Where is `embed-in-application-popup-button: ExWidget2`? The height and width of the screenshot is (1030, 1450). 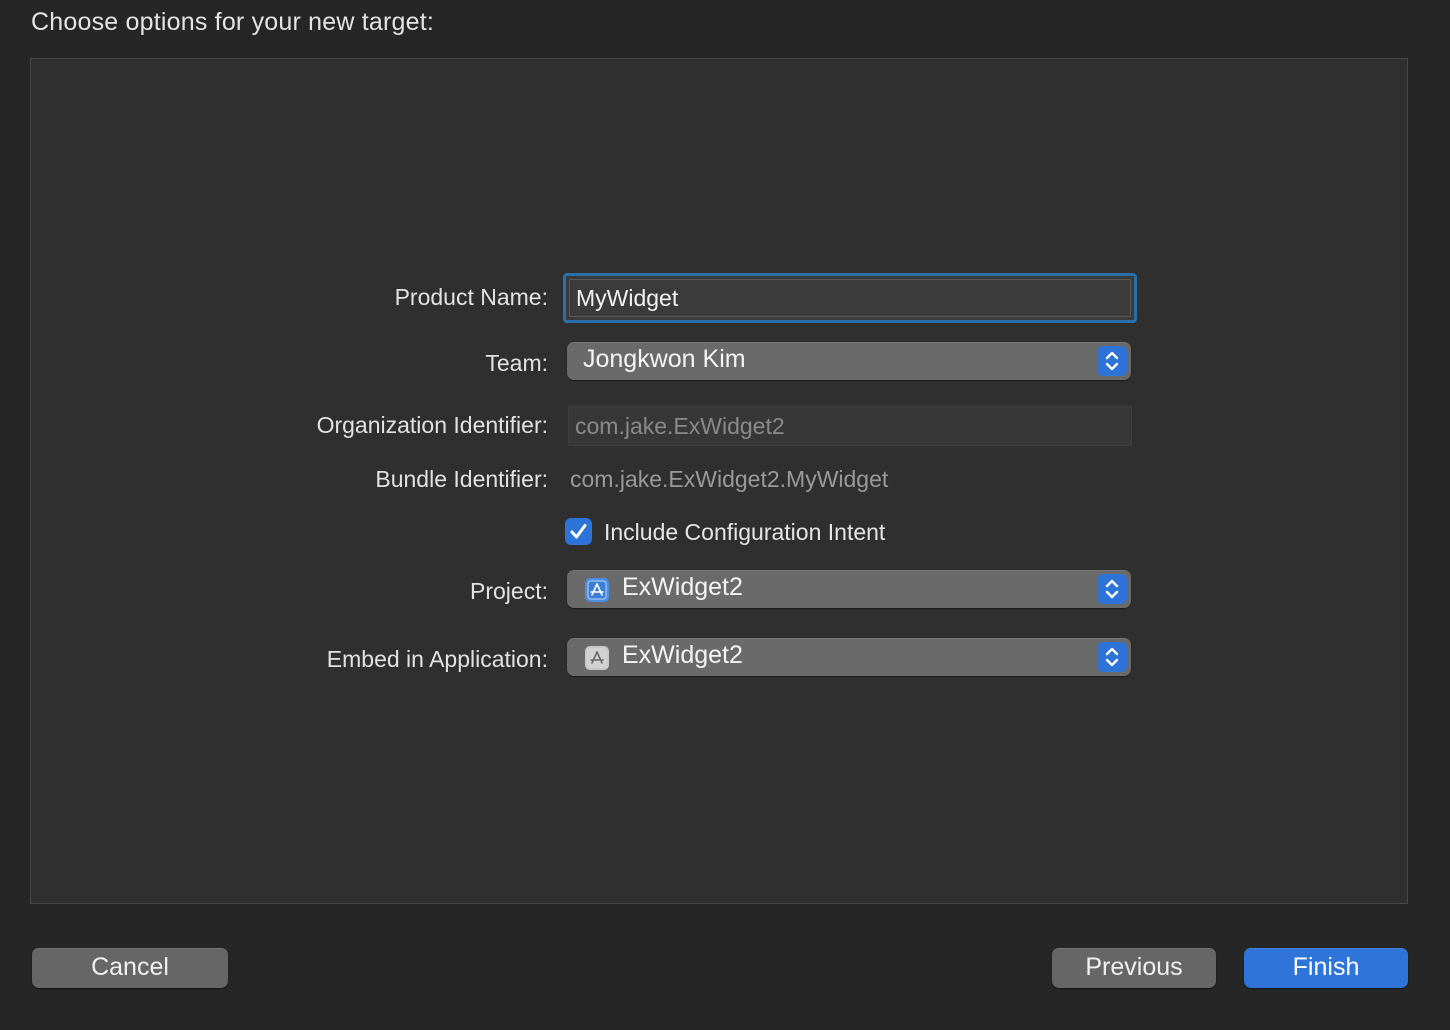
embed-in-application-popup-button: ExWidget2 is located at coordinates (849, 657).